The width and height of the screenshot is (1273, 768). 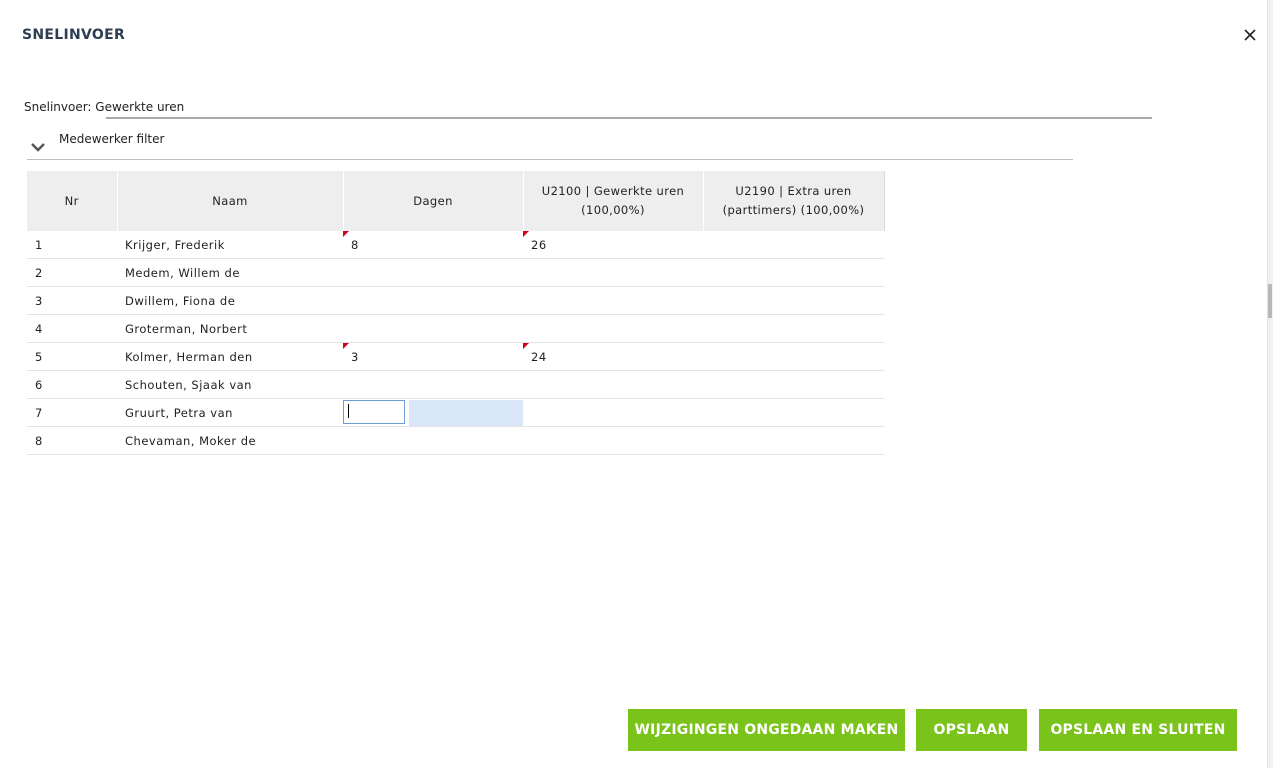 What do you see at coordinates (72, 412) in the screenshot?
I see `cell-nr: 7` at bounding box center [72, 412].